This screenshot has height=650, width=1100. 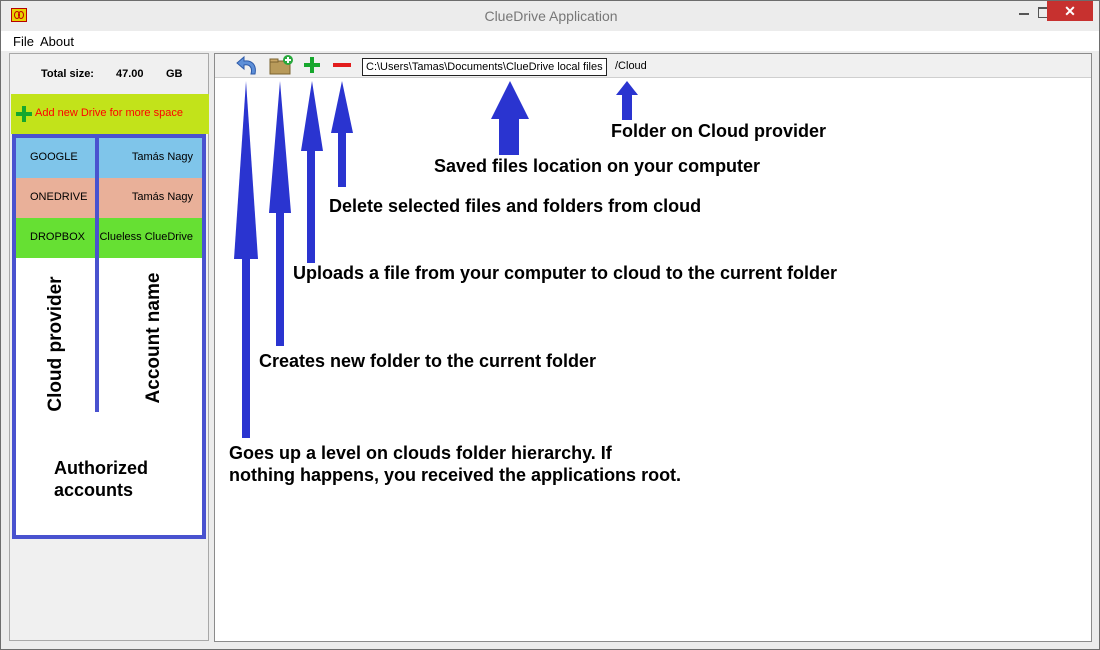 What do you see at coordinates (97, 275) in the screenshot?
I see `column-divider` at bounding box center [97, 275].